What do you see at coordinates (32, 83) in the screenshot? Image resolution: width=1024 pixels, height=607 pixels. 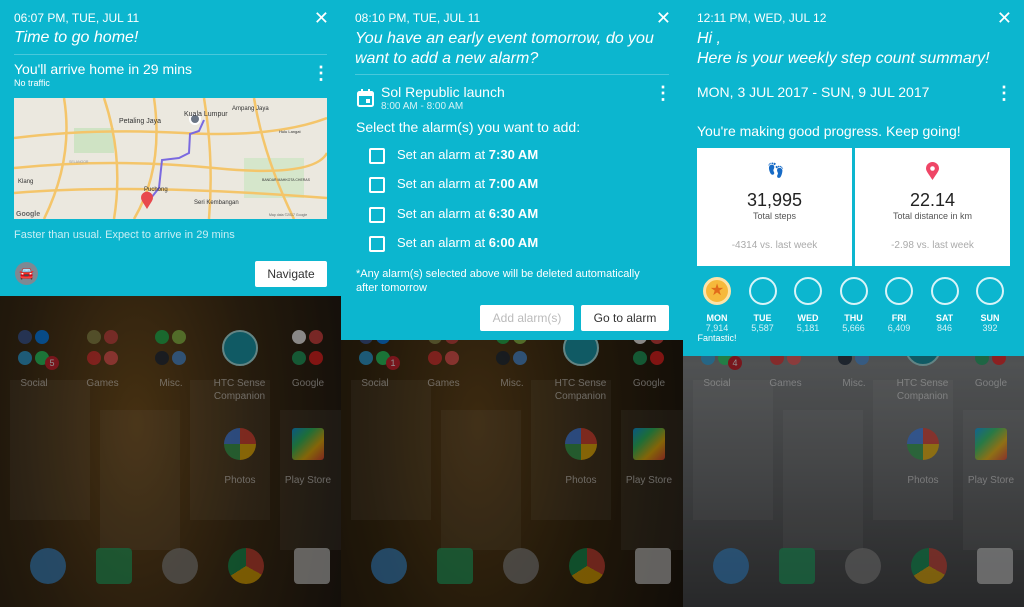 I see `traffic-status: No traffic` at bounding box center [32, 83].